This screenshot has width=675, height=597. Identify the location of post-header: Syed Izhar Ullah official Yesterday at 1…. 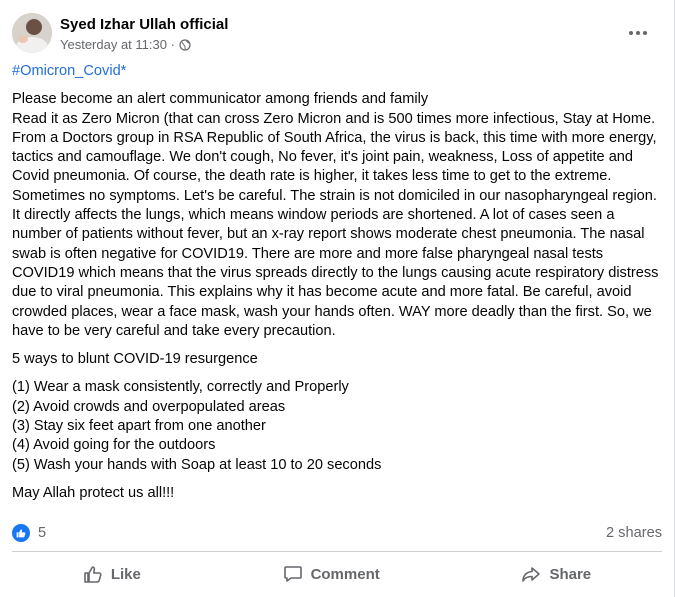
(337, 35).